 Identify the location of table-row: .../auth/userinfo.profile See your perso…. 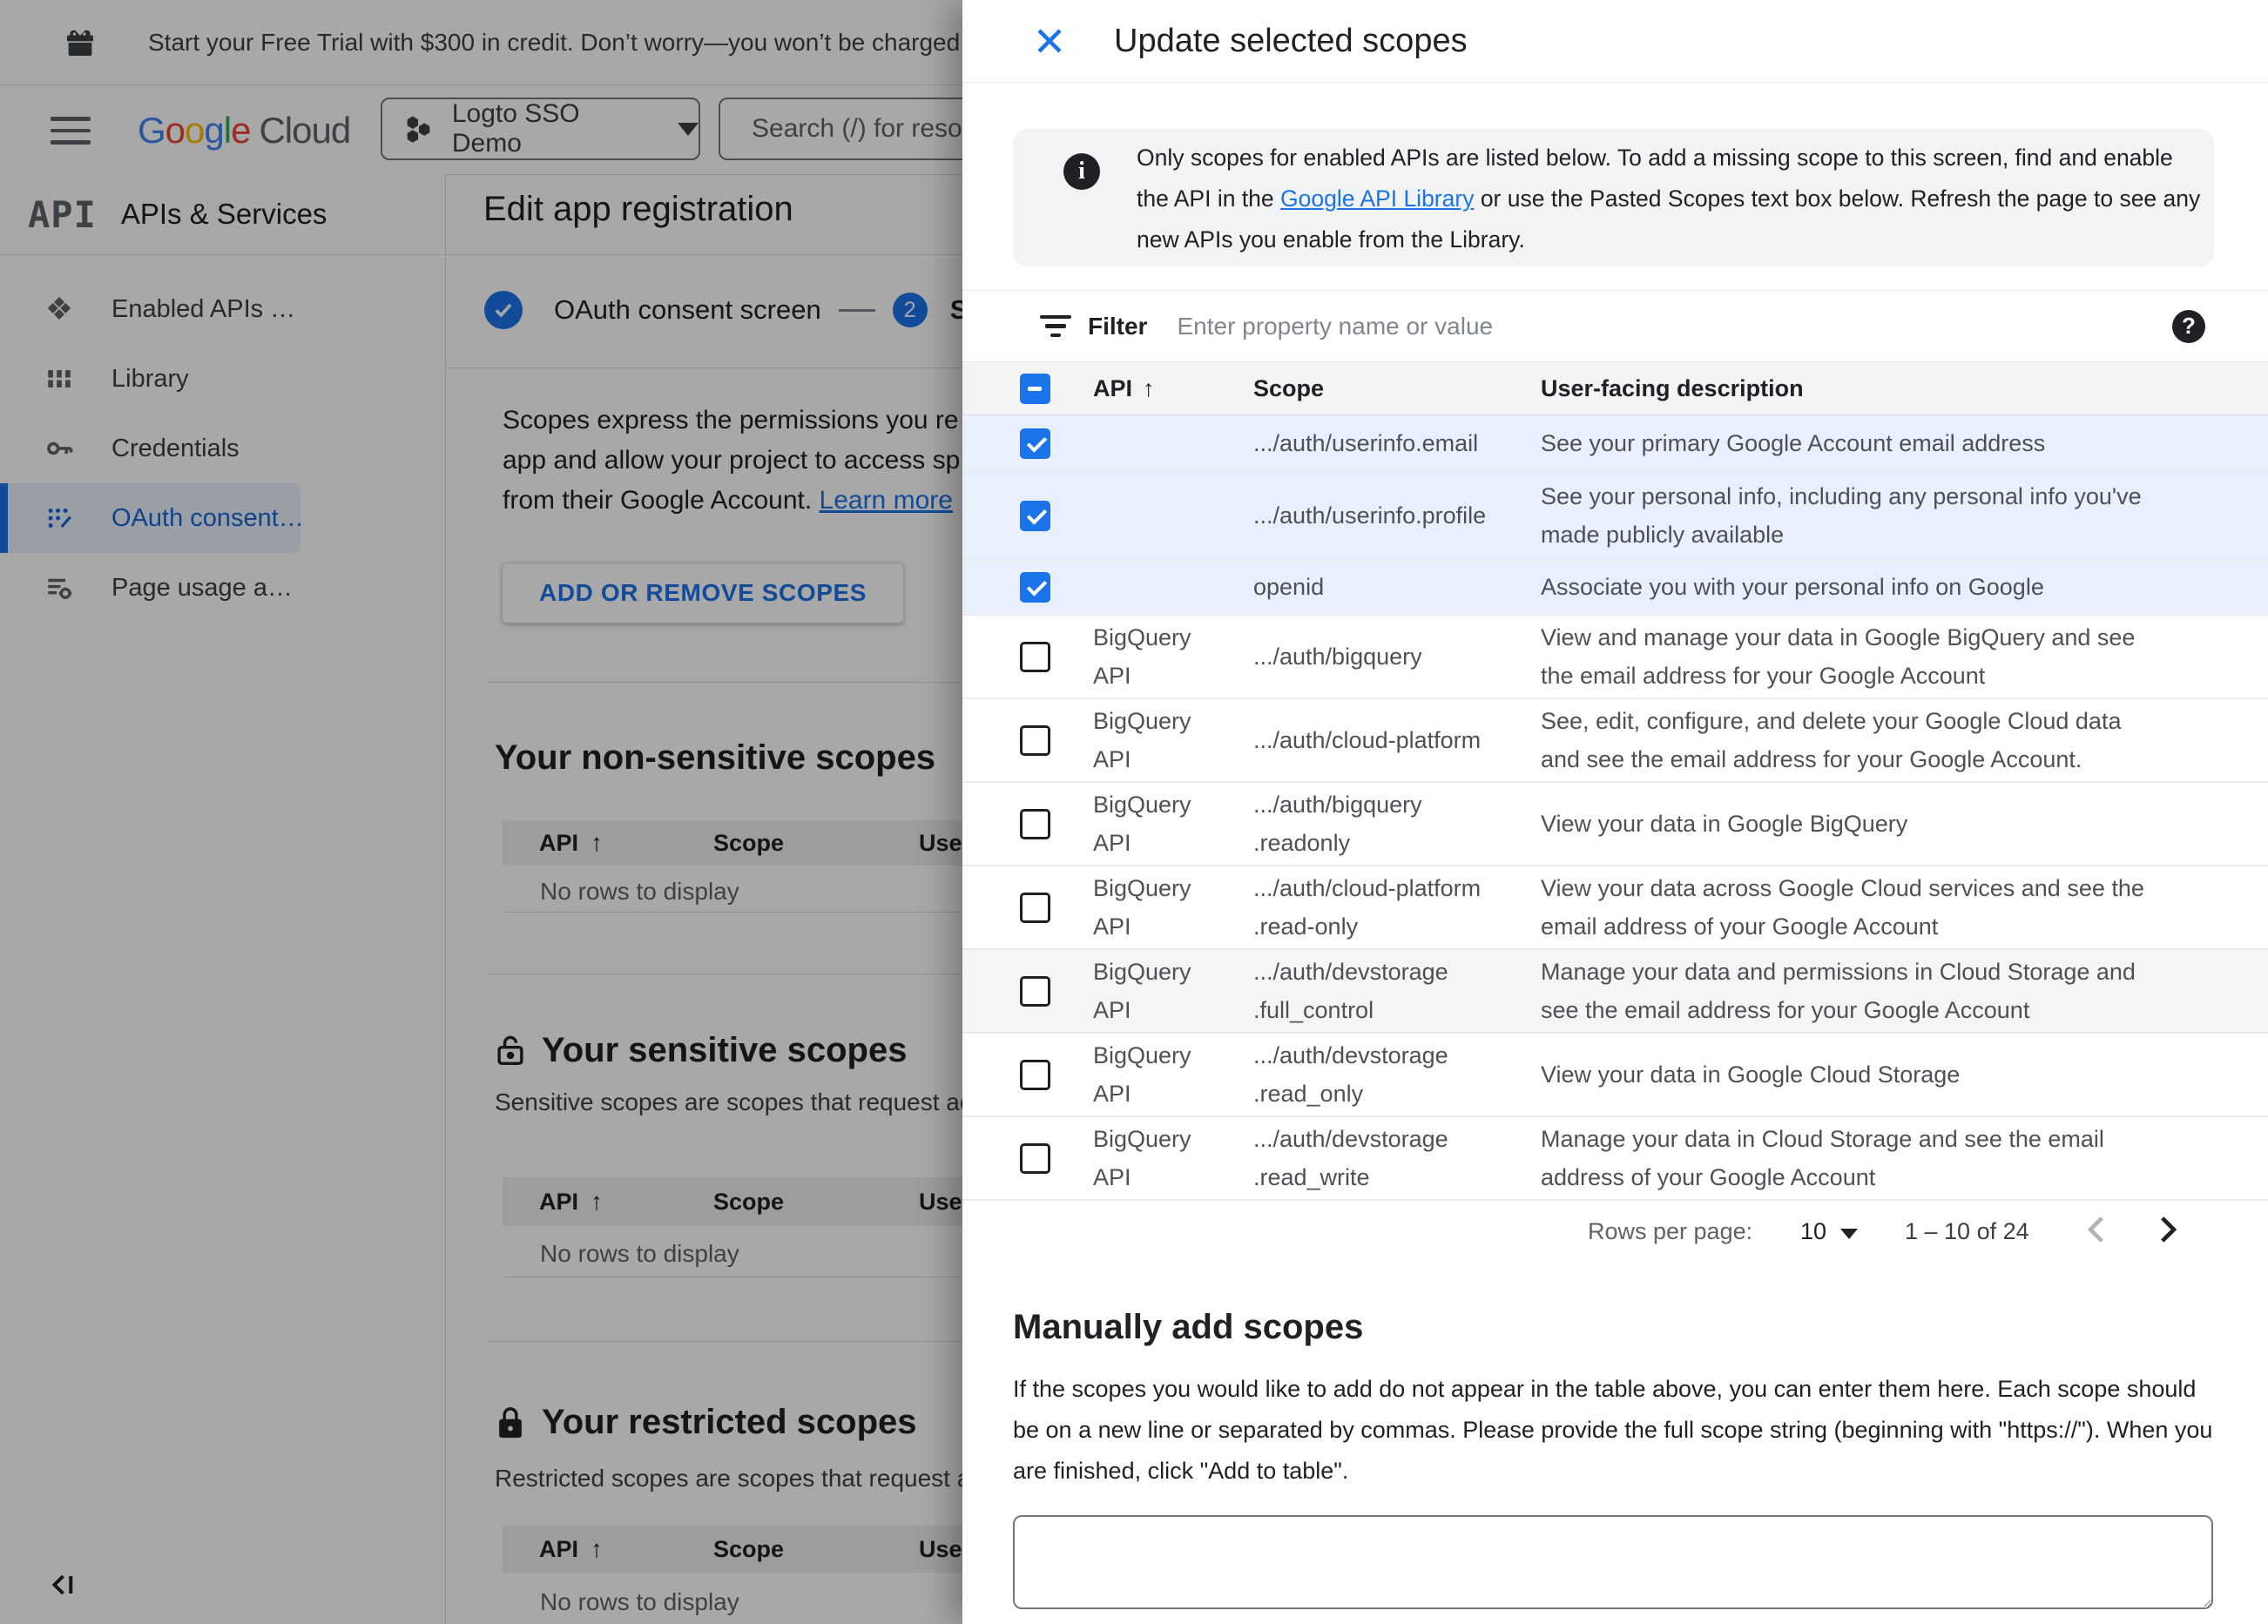
(1615, 517).